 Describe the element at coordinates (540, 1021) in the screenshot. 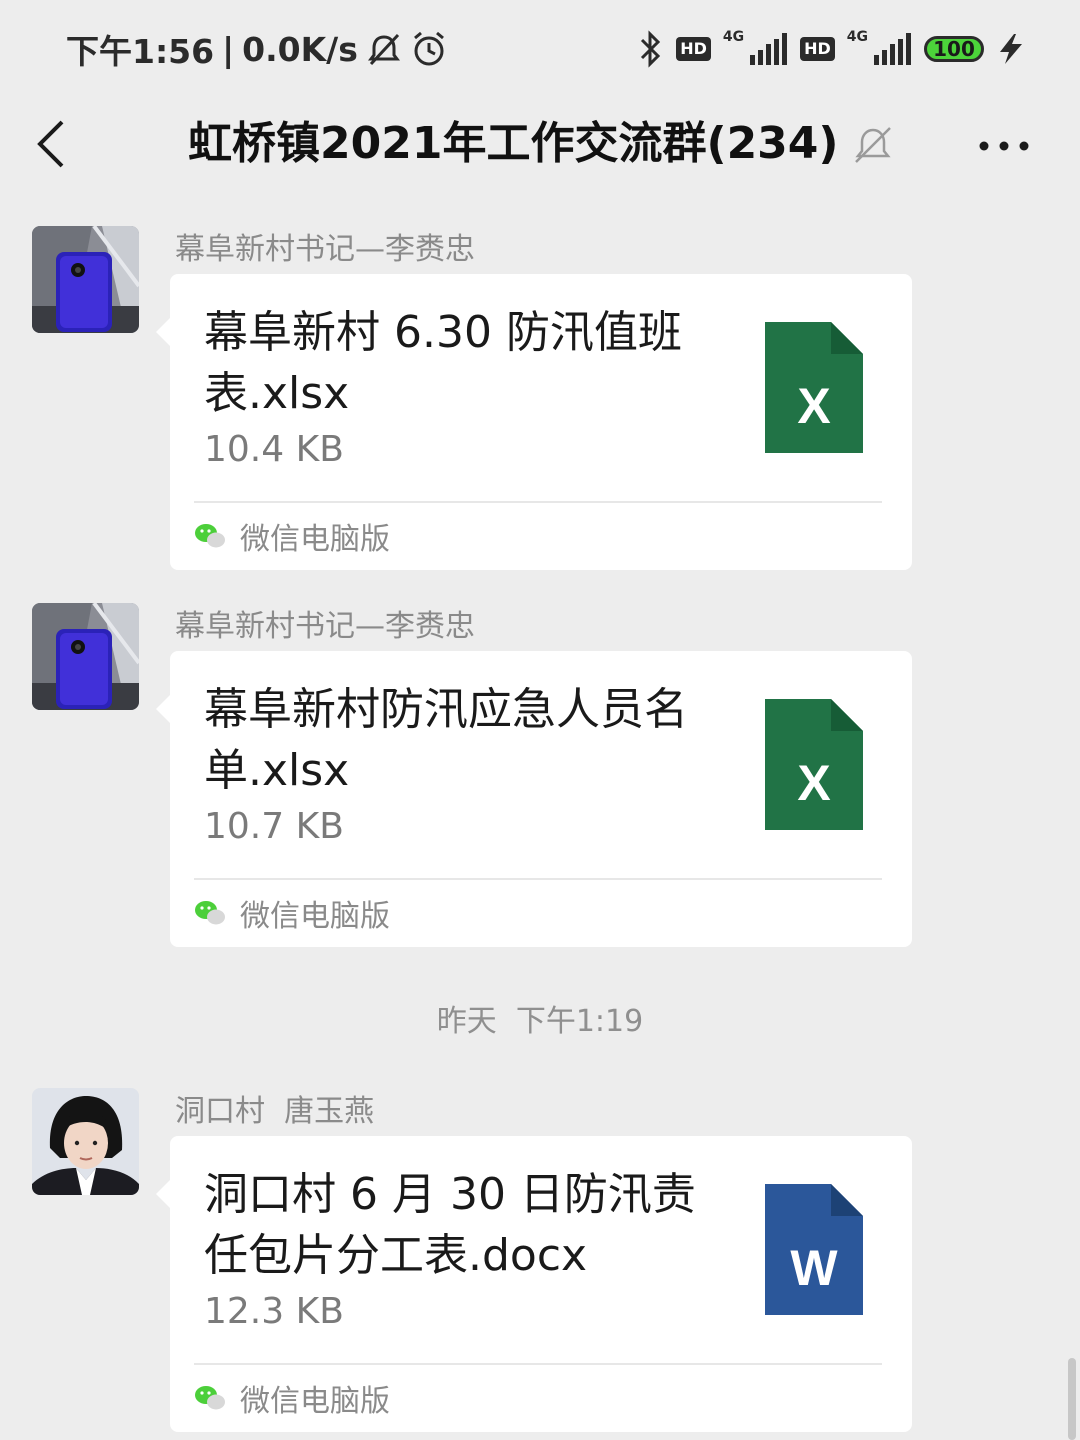

I see `chat-timestamp: 昨天 下午1:19` at that location.